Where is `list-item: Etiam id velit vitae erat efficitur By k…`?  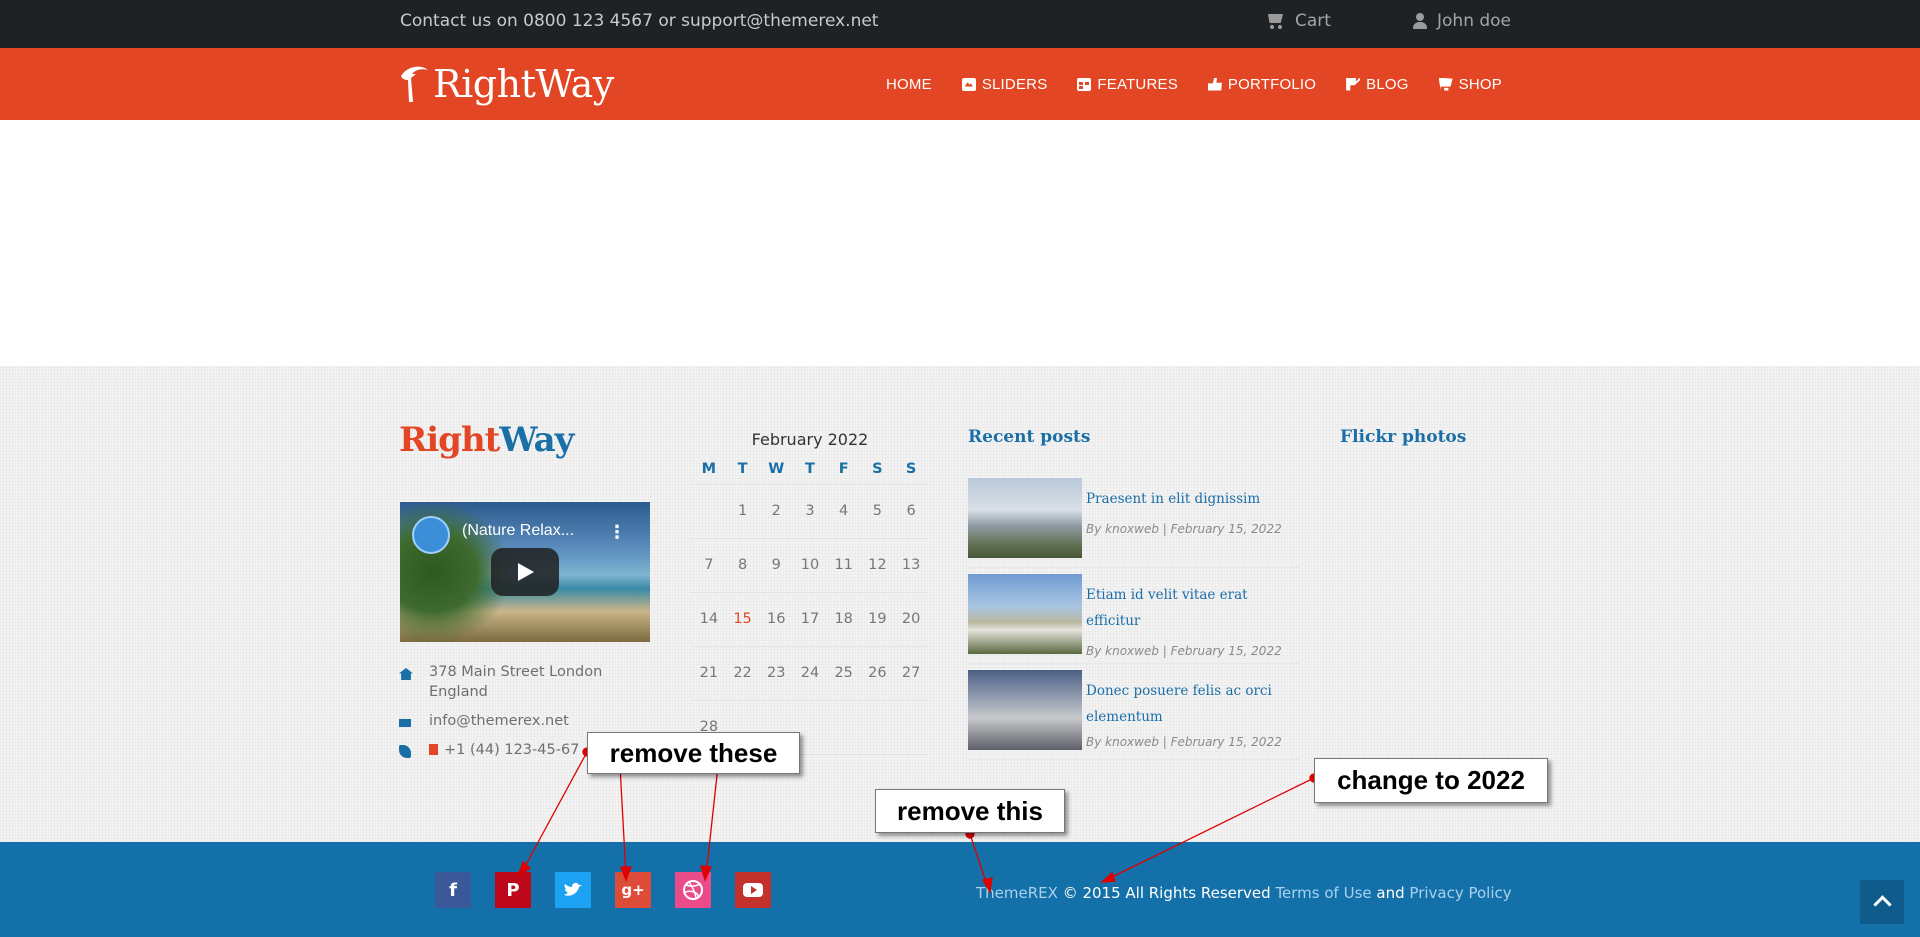
list-item: Etiam id velit vitae erat efficitur By k… is located at coordinates (1134, 616).